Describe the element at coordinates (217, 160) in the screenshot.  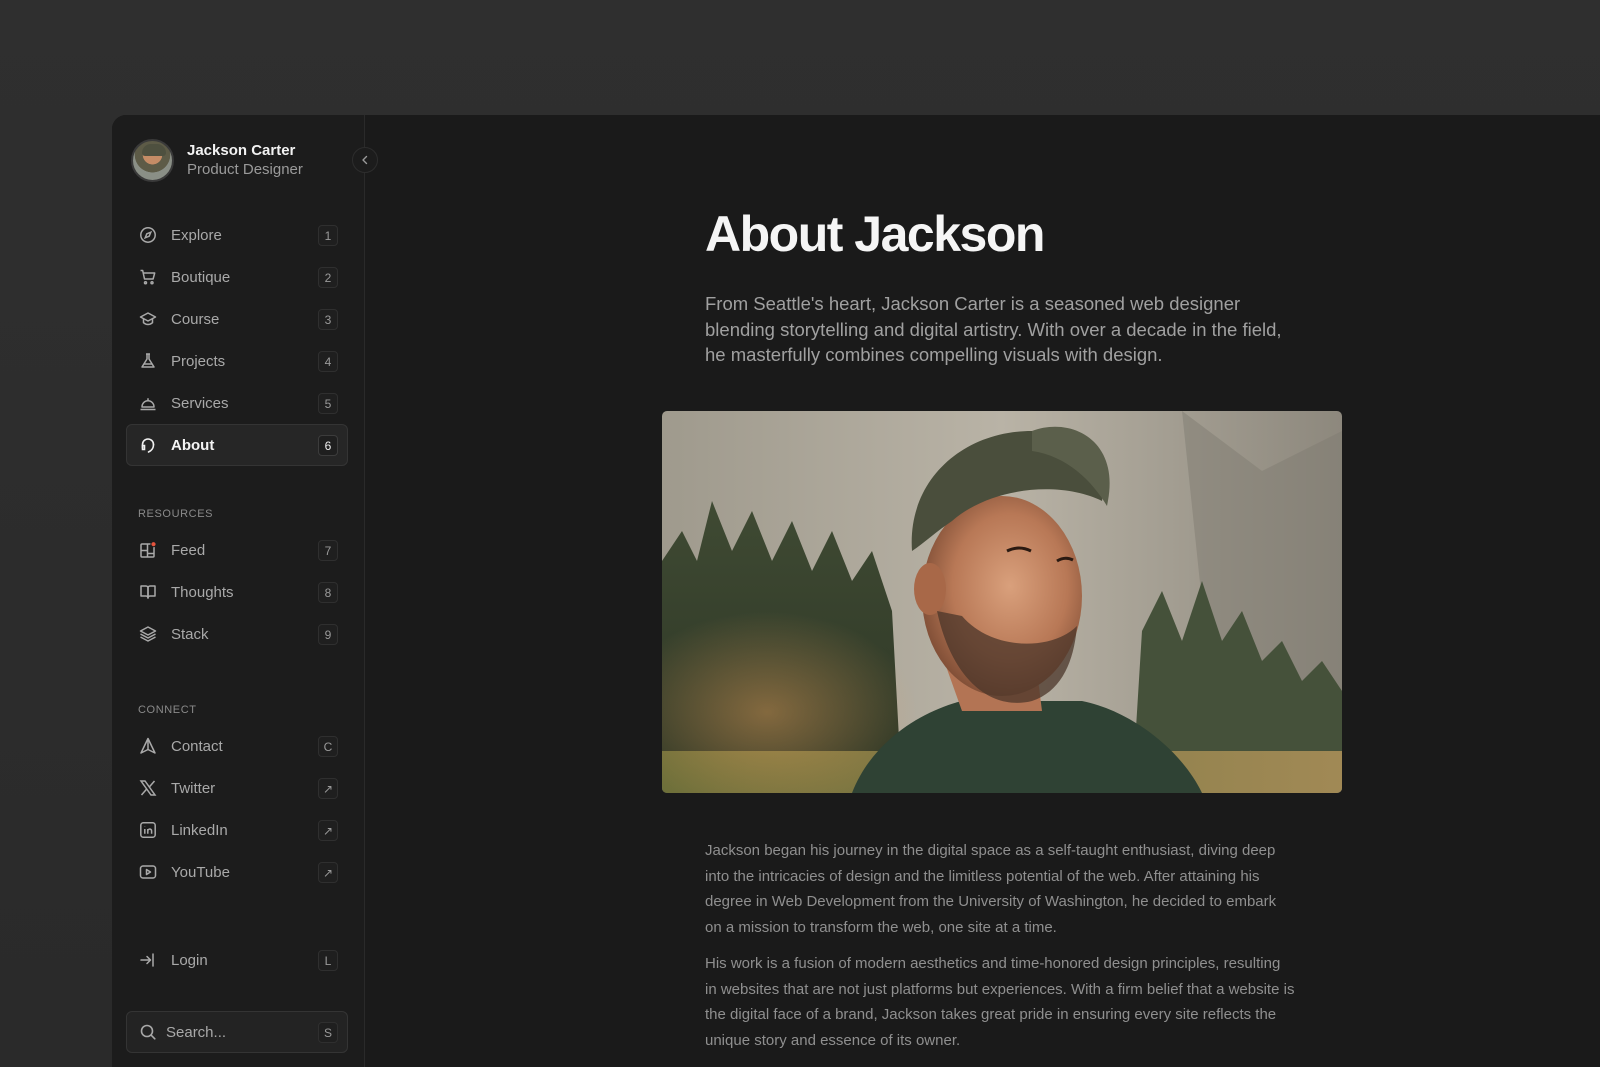
I see `profile: Jackson Carter Product Designer` at that location.